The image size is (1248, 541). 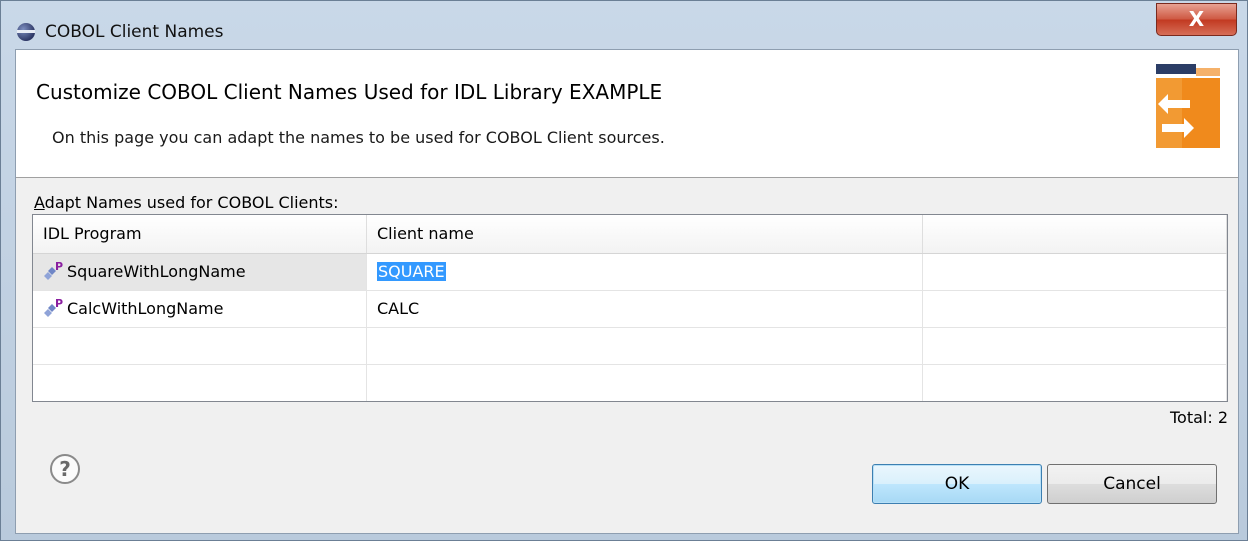 What do you see at coordinates (645, 234) in the screenshot?
I see `column-header-client-name: Client name` at bounding box center [645, 234].